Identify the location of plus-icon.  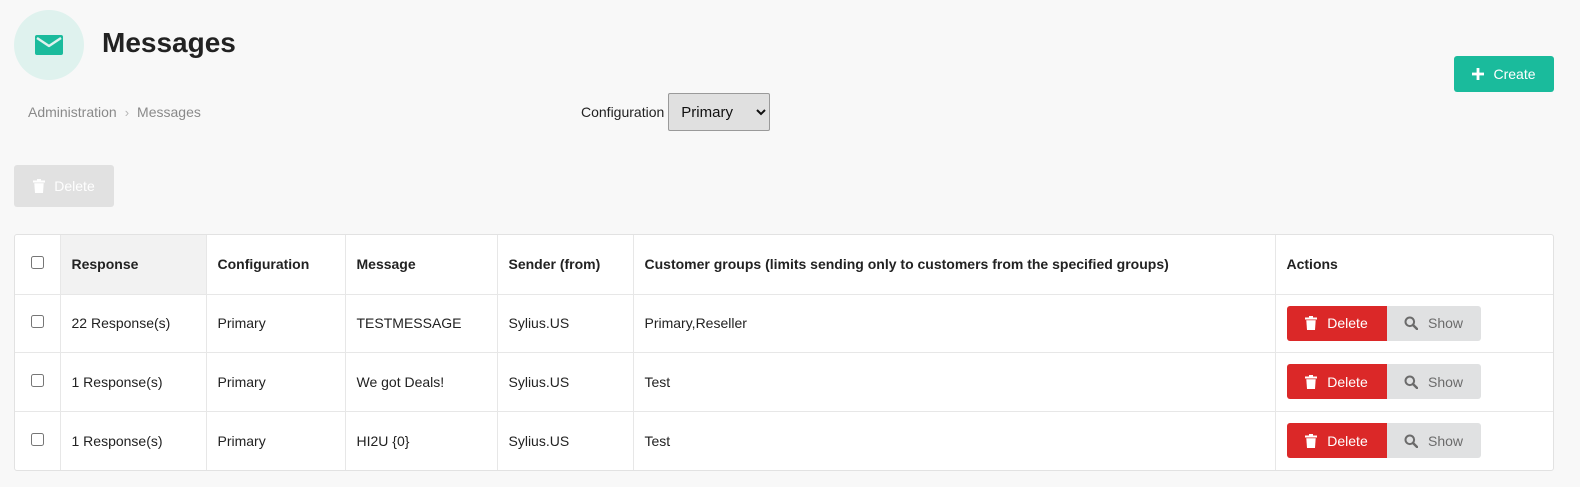
(1478, 74).